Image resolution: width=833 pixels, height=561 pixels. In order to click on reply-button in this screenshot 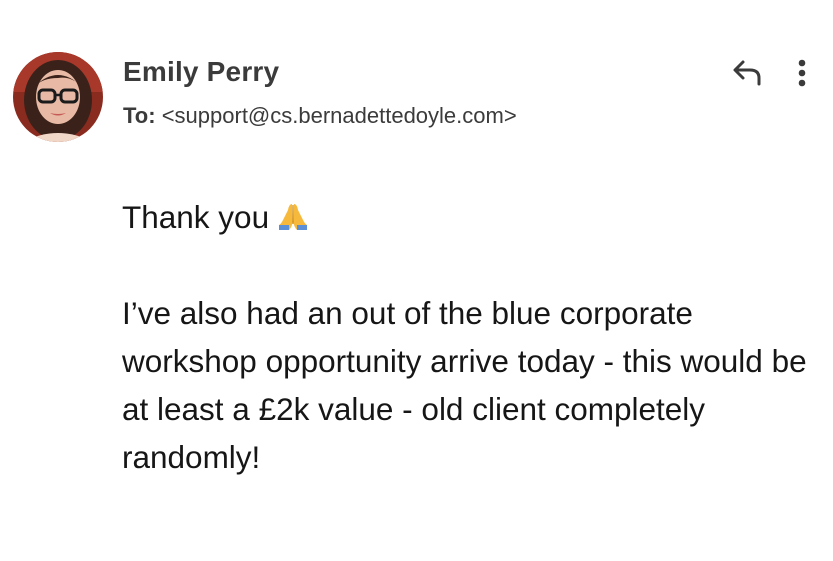, I will do `click(748, 72)`.